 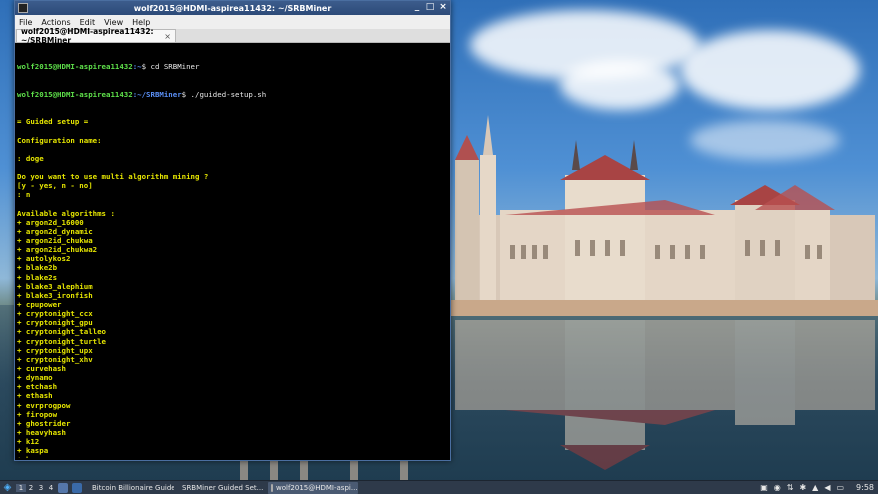 What do you see at coordinates (777, 487) in the screenshot?
I see `settings-icon: ◉` at bounding box center [777, 487].